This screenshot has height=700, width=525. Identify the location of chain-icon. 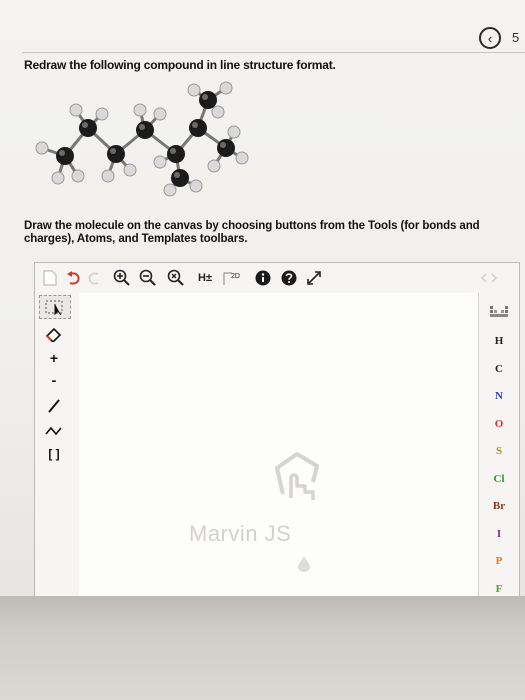
(53, 431).